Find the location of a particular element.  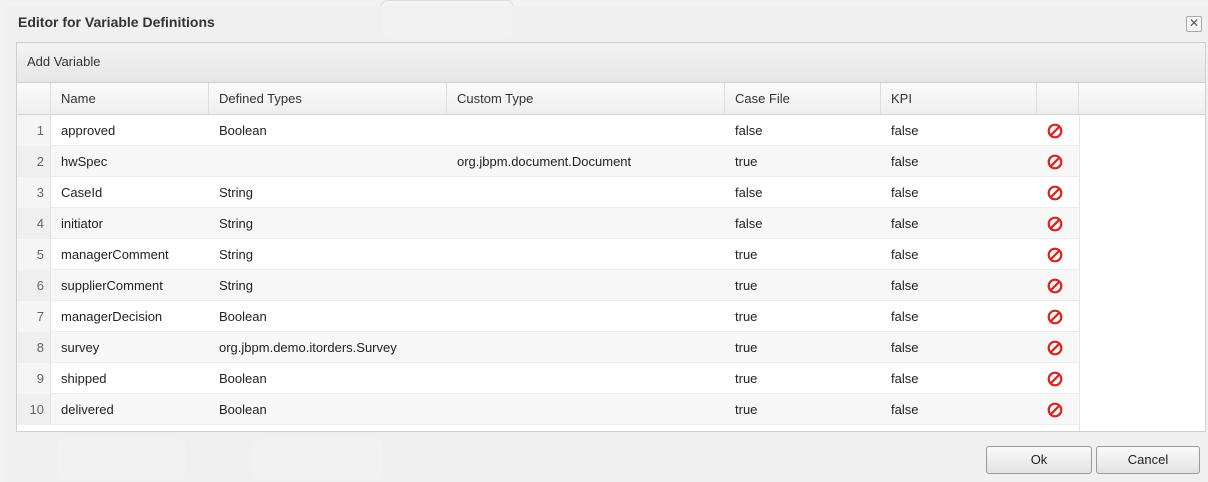

header-defined-types: Defined Types is located at coordinates (328, 98).